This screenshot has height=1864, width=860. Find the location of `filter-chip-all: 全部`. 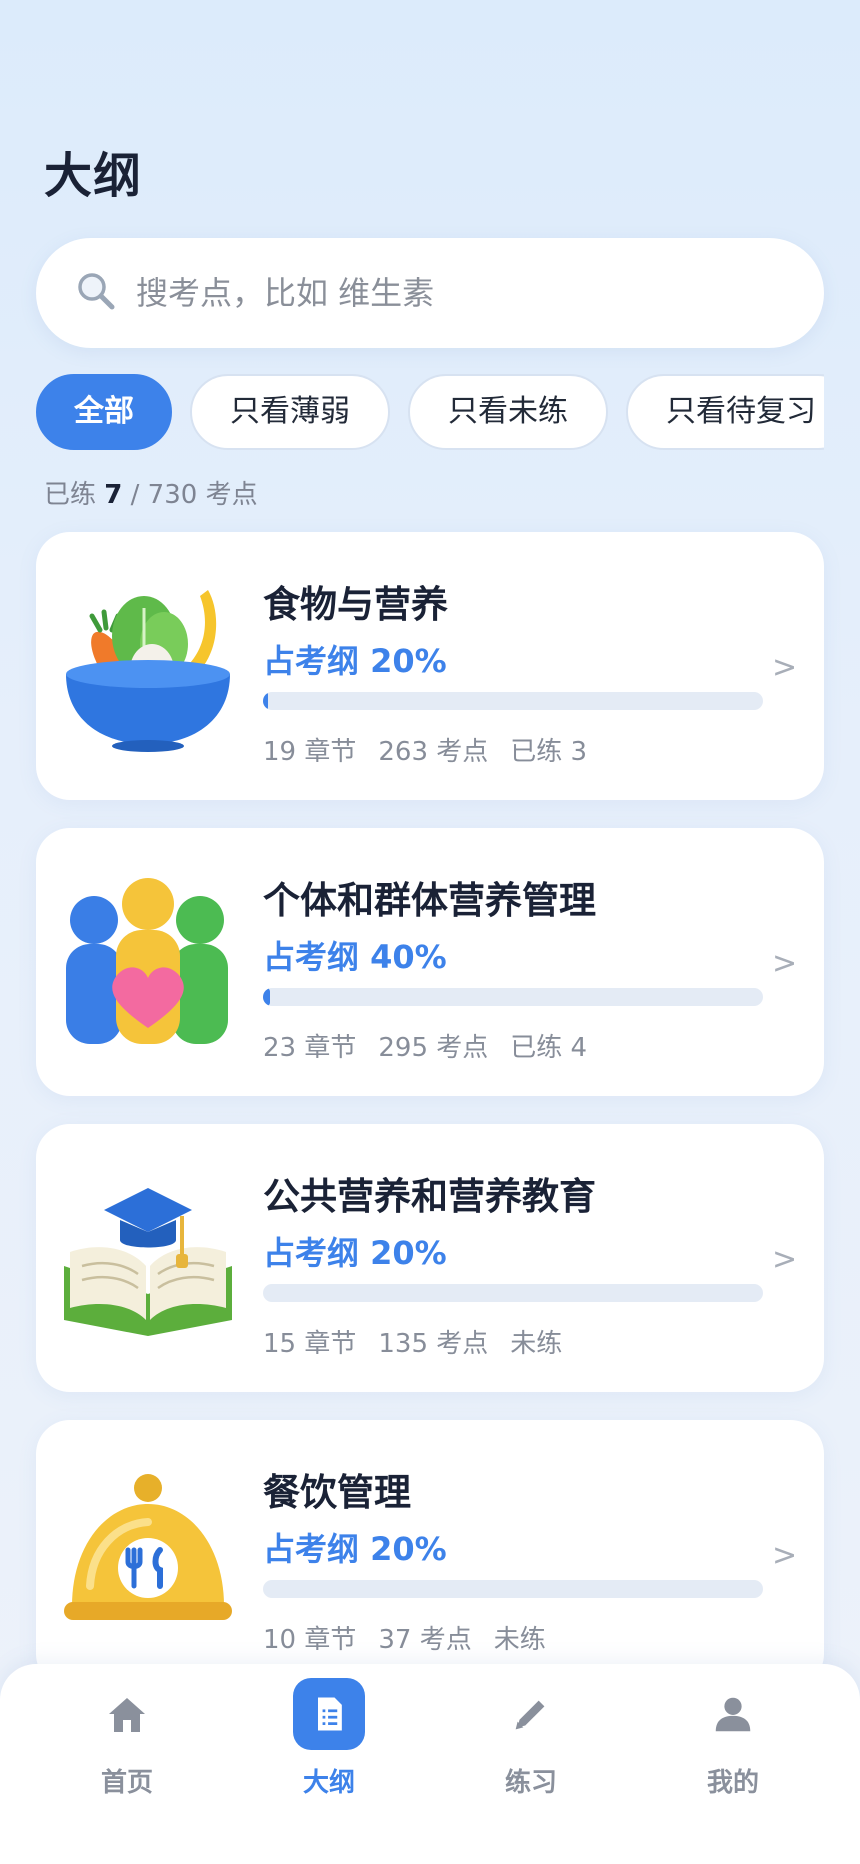

filter-chip-all: 全部 is located at coordinates (104, 412).